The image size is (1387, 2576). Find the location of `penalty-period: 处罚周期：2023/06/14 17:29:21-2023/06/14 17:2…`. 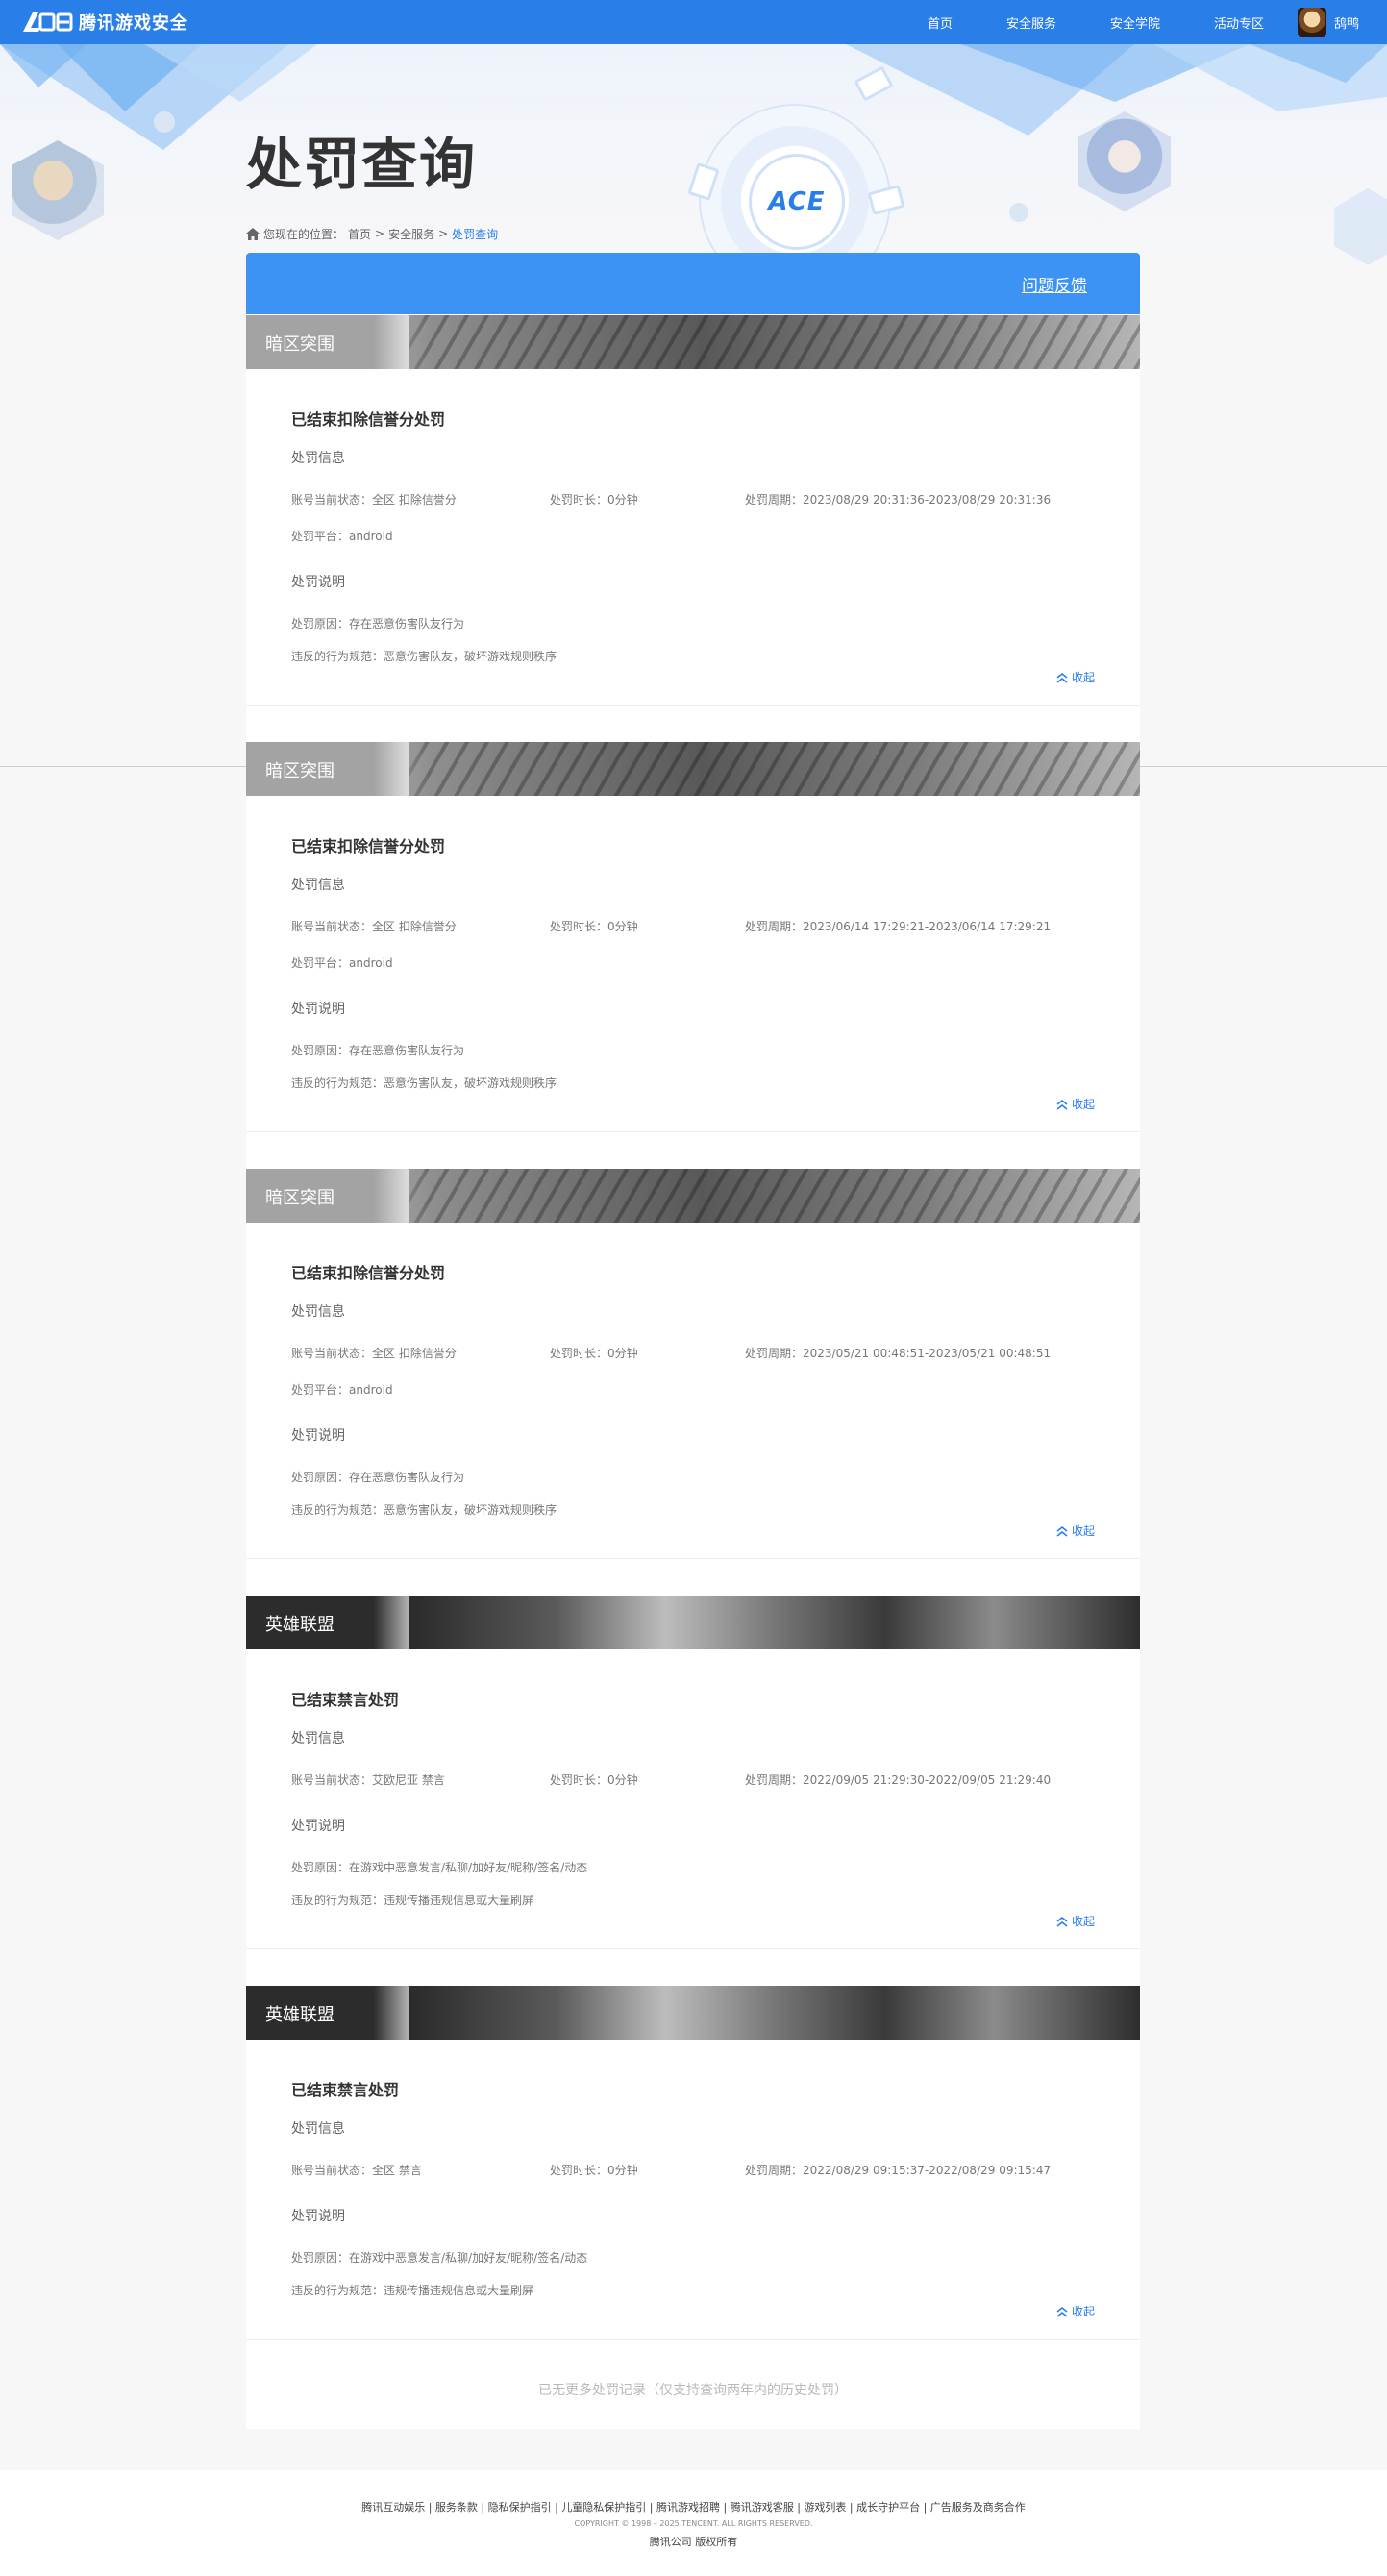

penalty-period: 处罚周期：2023/06/14 17:29:21-2023/06/14 17:2… is located at coordinates (898, 926).